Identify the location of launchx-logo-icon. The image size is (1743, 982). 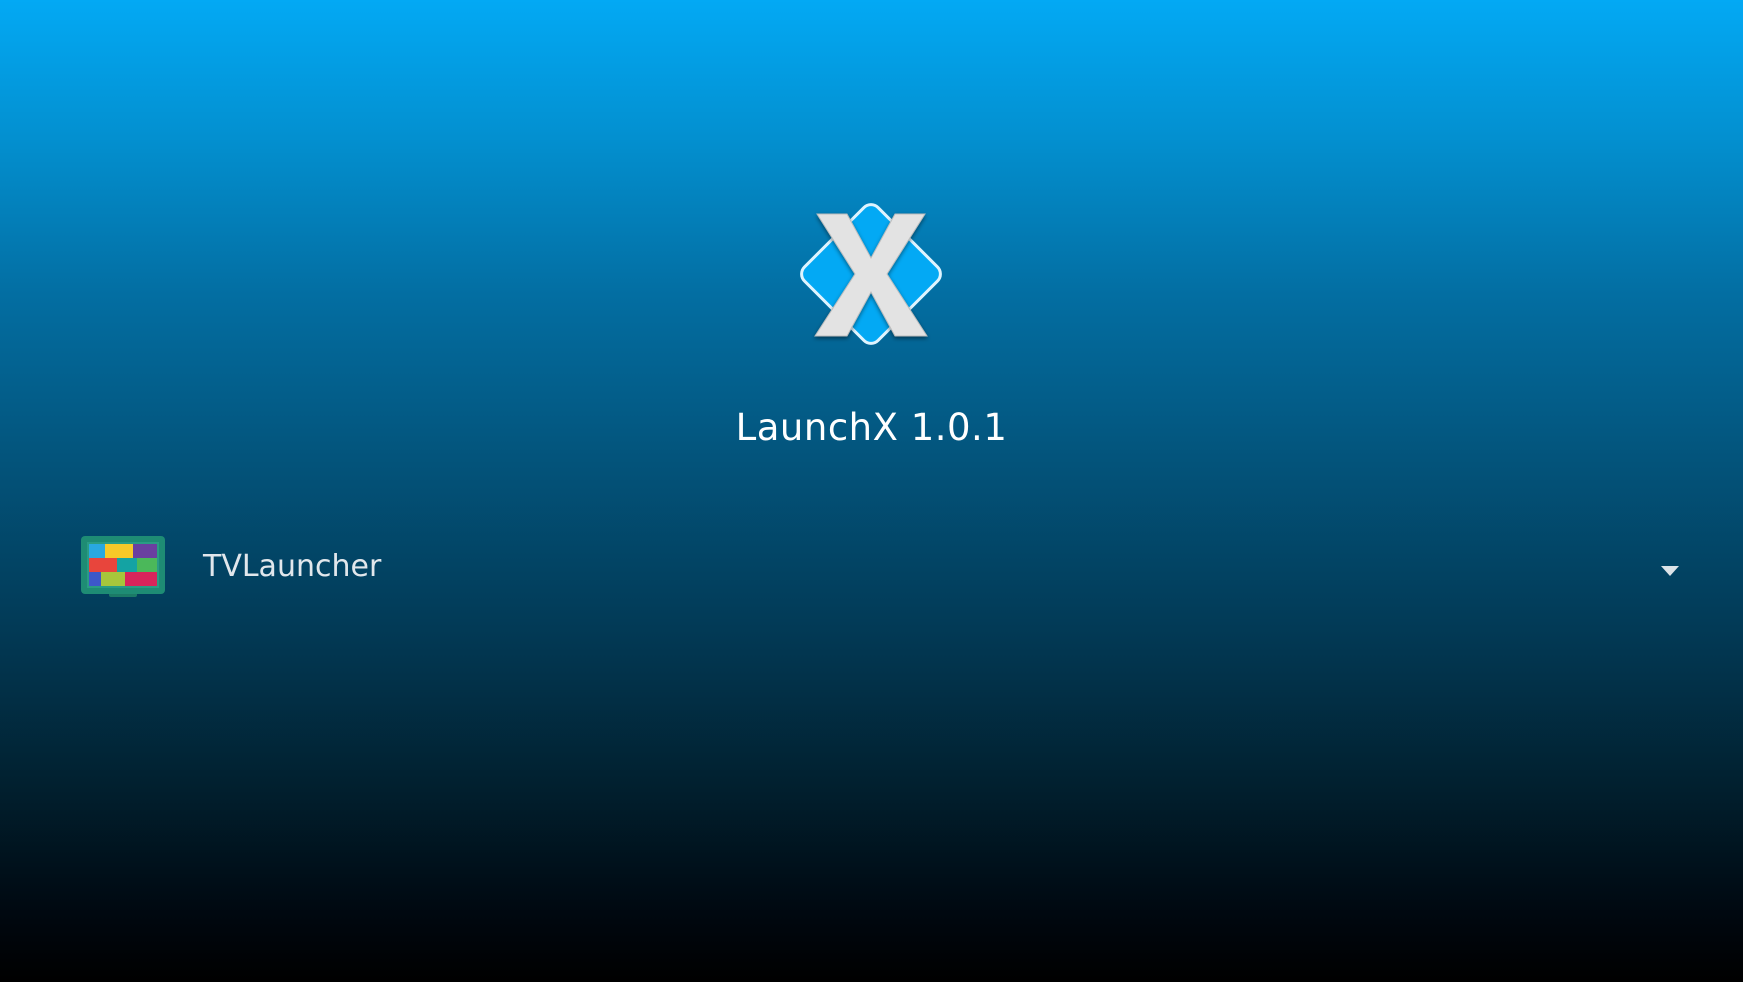
(871, 274).